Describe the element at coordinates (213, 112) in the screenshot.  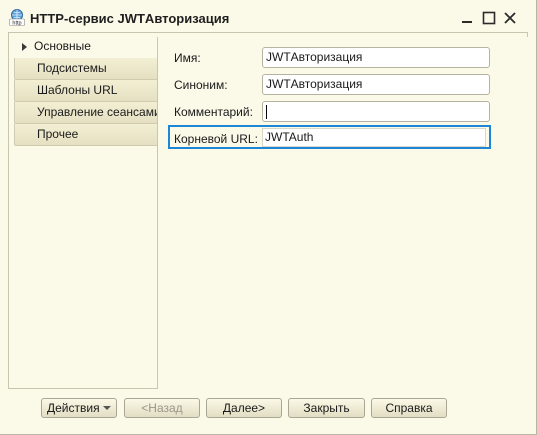
I see `comment-label: Комментарий:` at that location.